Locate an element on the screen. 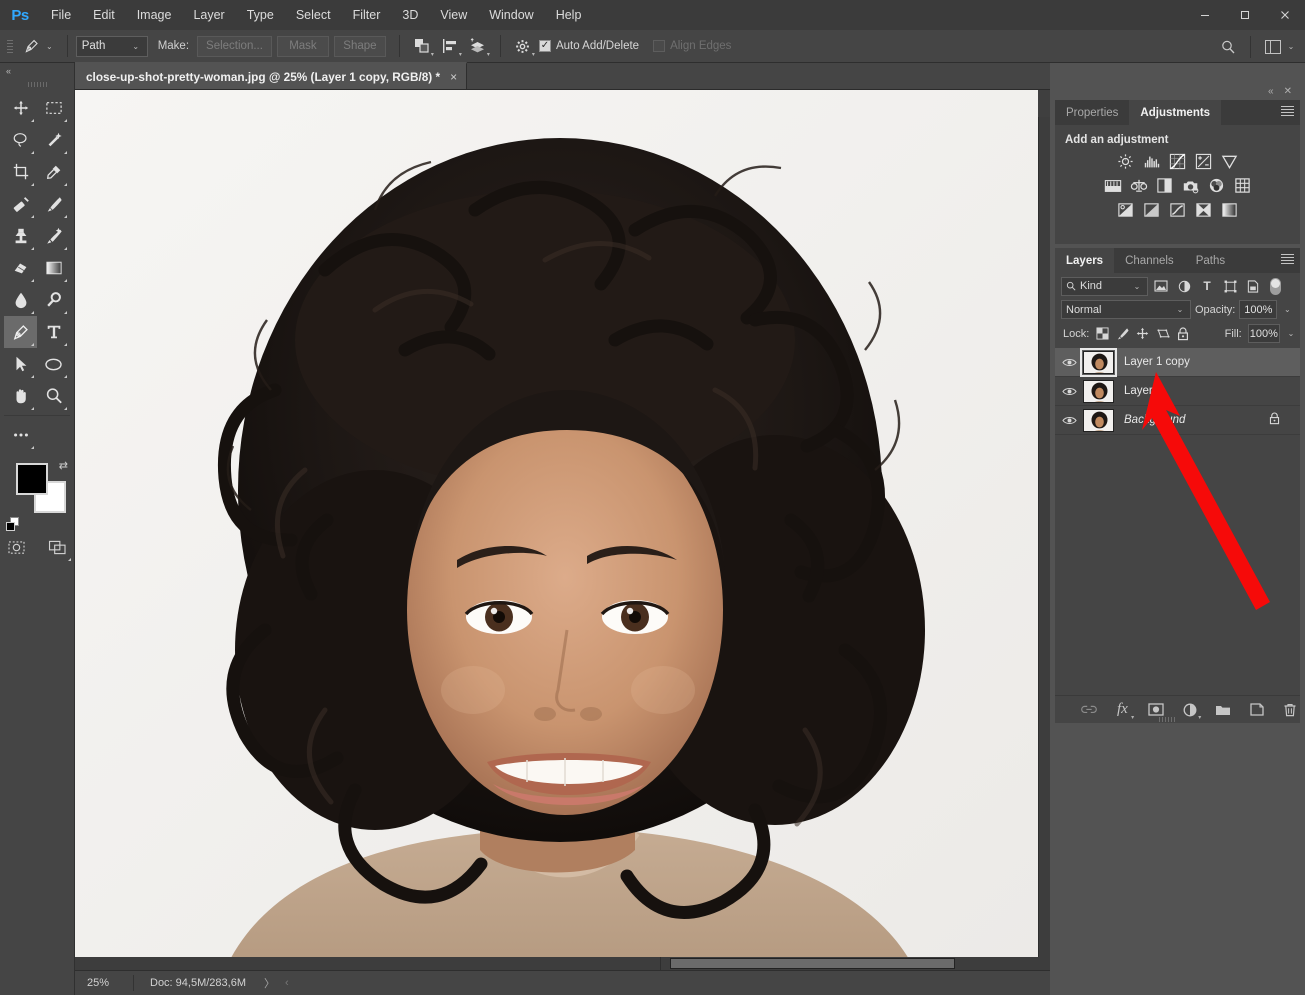 The image size is (1305, 995). tool-path-selection is located at coordinates (20, 364).